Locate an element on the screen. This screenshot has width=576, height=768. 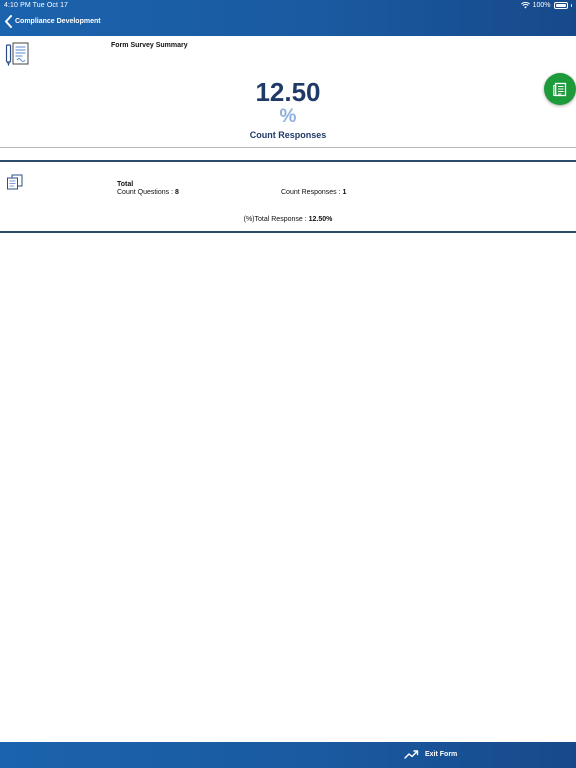
status-indicators: 100% is located at coordinates (546, 5).